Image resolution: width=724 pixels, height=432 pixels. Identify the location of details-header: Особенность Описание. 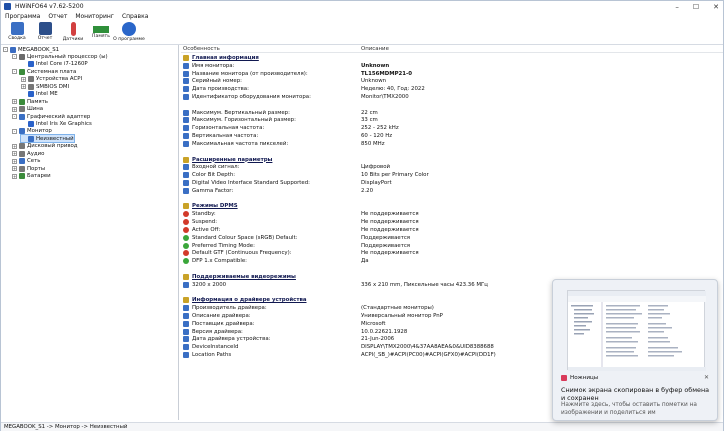
(452, 49).